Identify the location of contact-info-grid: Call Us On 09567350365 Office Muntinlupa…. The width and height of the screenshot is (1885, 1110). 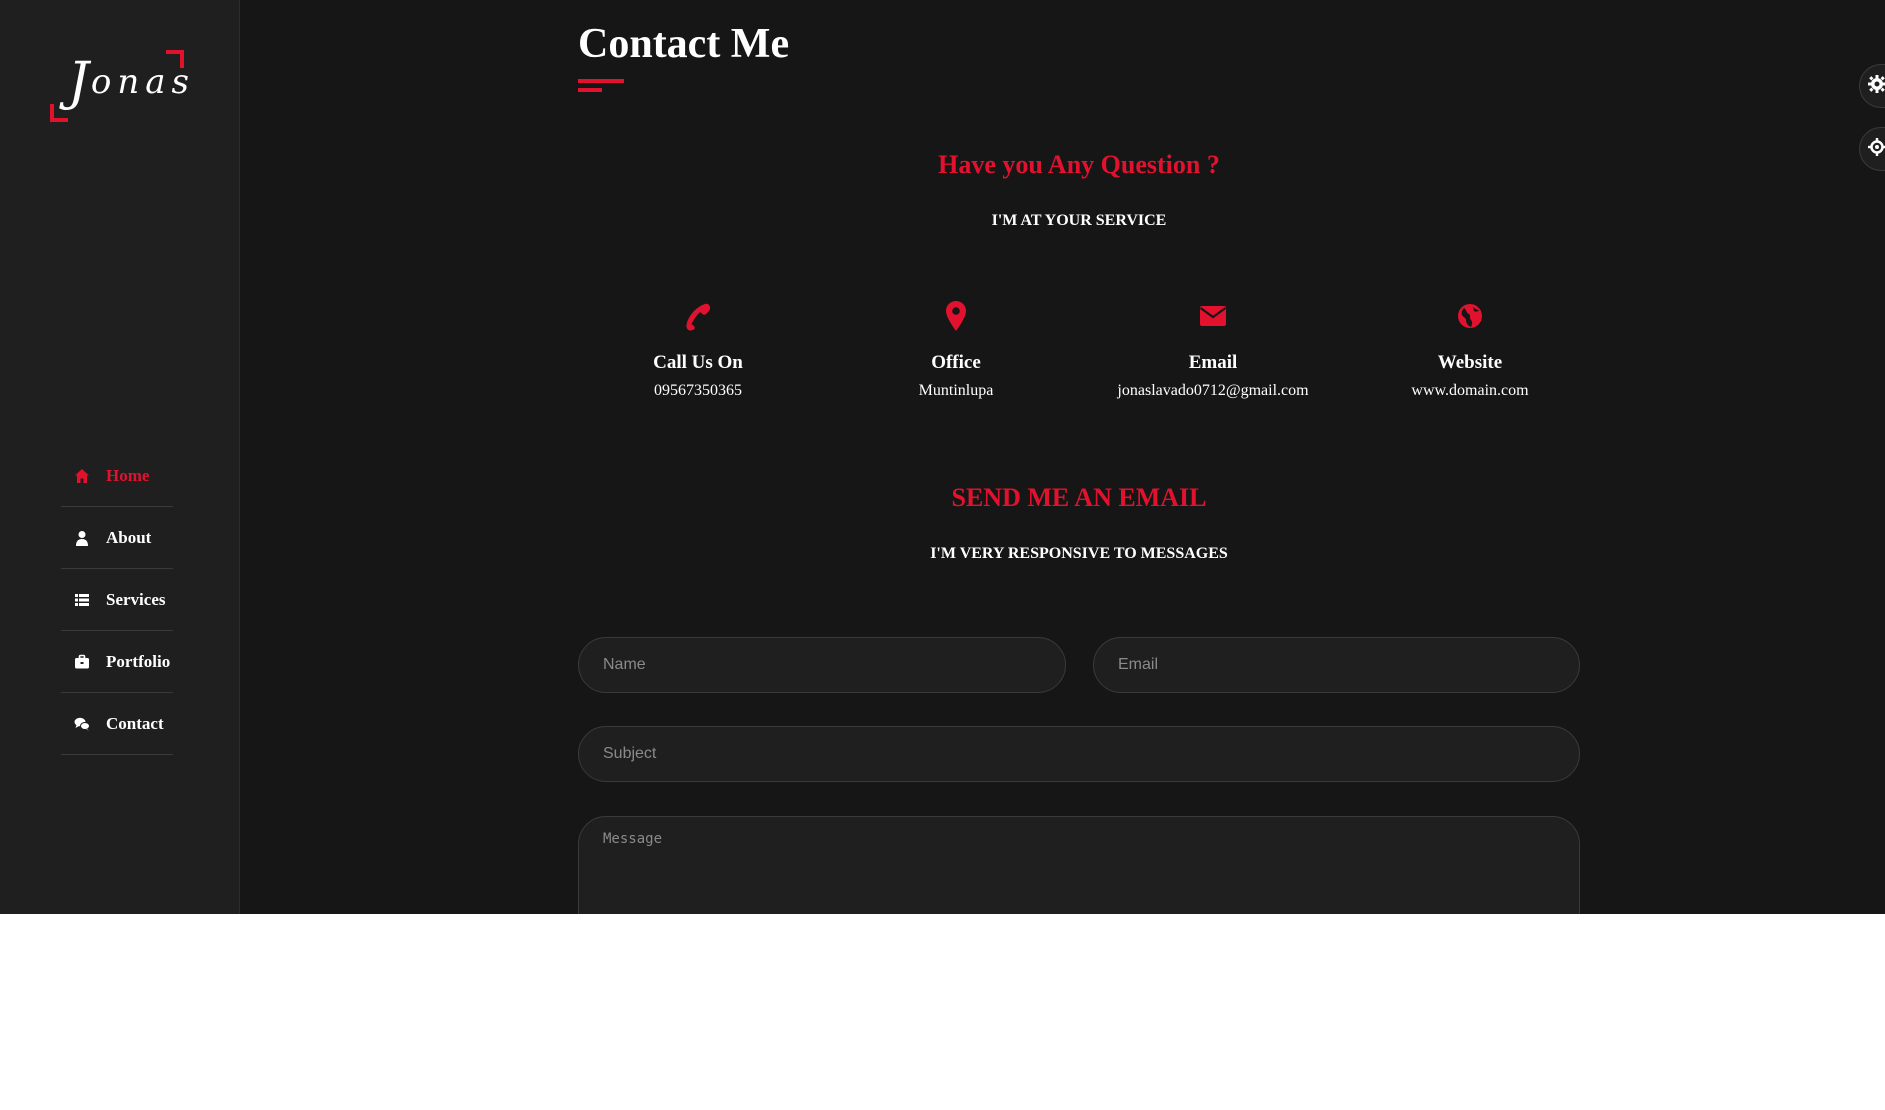
(1093, 358).